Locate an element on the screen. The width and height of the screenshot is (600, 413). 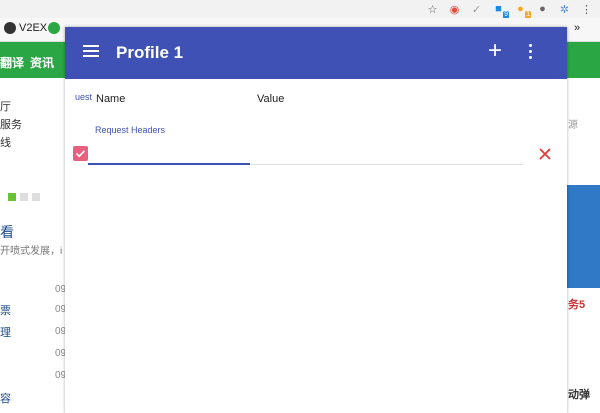
profile-title: Profile 1 is located at coordinates (150, 52).